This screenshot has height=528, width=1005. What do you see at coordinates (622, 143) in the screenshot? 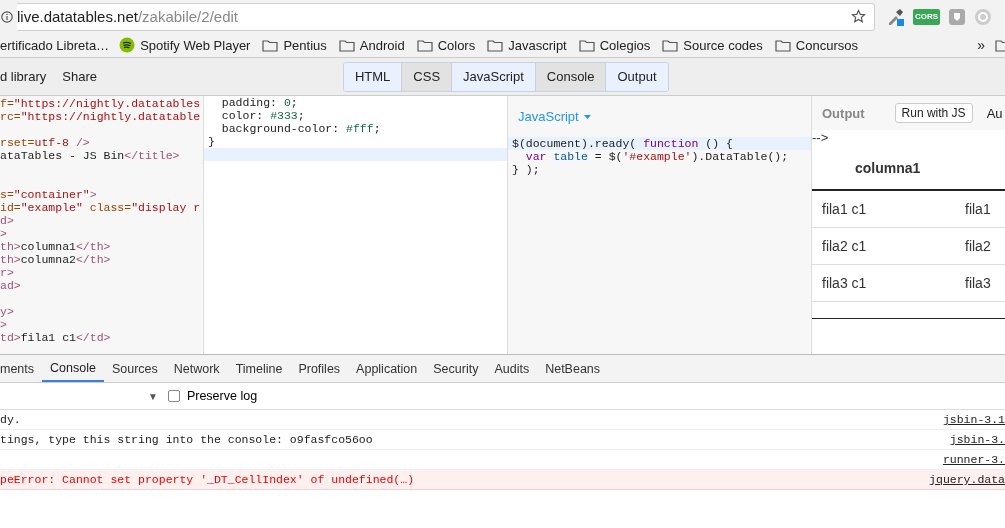
I see `code-line: $(document).ready( function () {` at bounding box center [622, 143].